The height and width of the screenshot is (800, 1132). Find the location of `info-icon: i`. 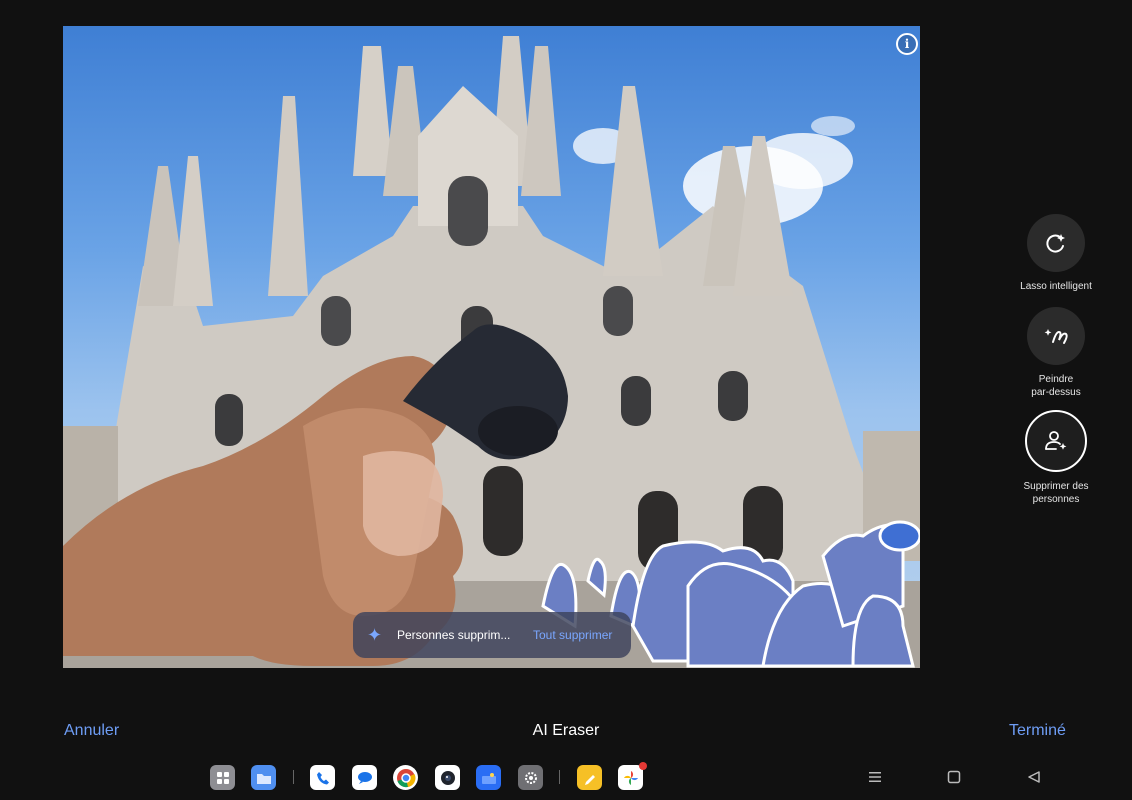

info-icon: i is located at coordinates (907, 44).